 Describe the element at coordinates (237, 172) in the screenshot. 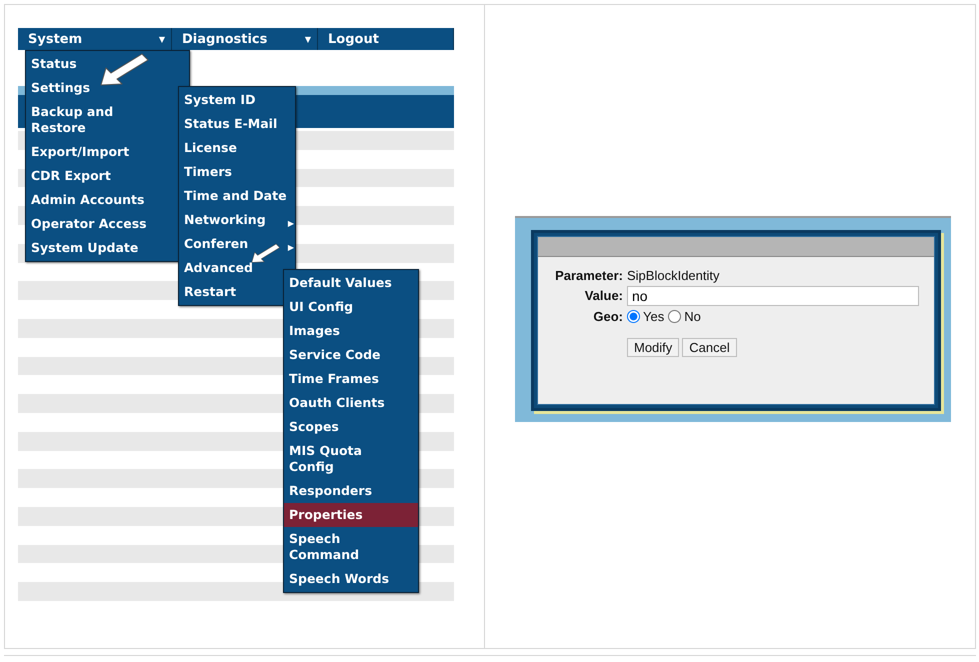

I see `menu-item: Timers` at that location.